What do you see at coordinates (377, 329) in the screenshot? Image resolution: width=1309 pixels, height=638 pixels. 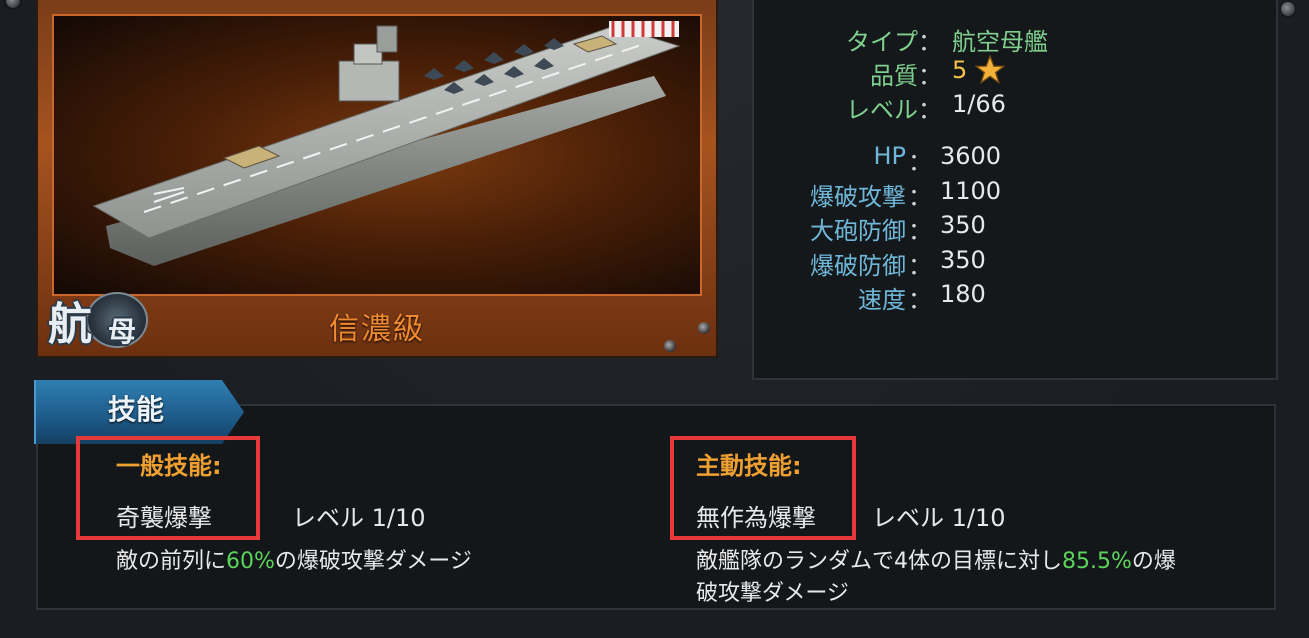 I see `ship-class-name: 信濃級` at bounding box center [377, 329].